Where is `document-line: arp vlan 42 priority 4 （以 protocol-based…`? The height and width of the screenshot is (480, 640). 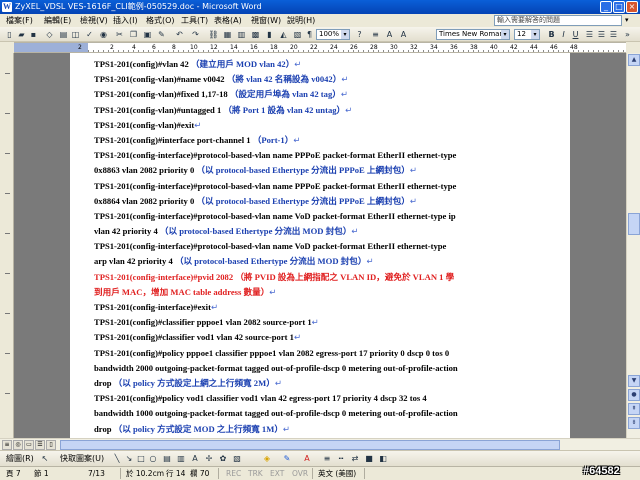
document-line: arp vlan 42 priority 4 （以 protocol-based… is located at coordinates (324, 261).